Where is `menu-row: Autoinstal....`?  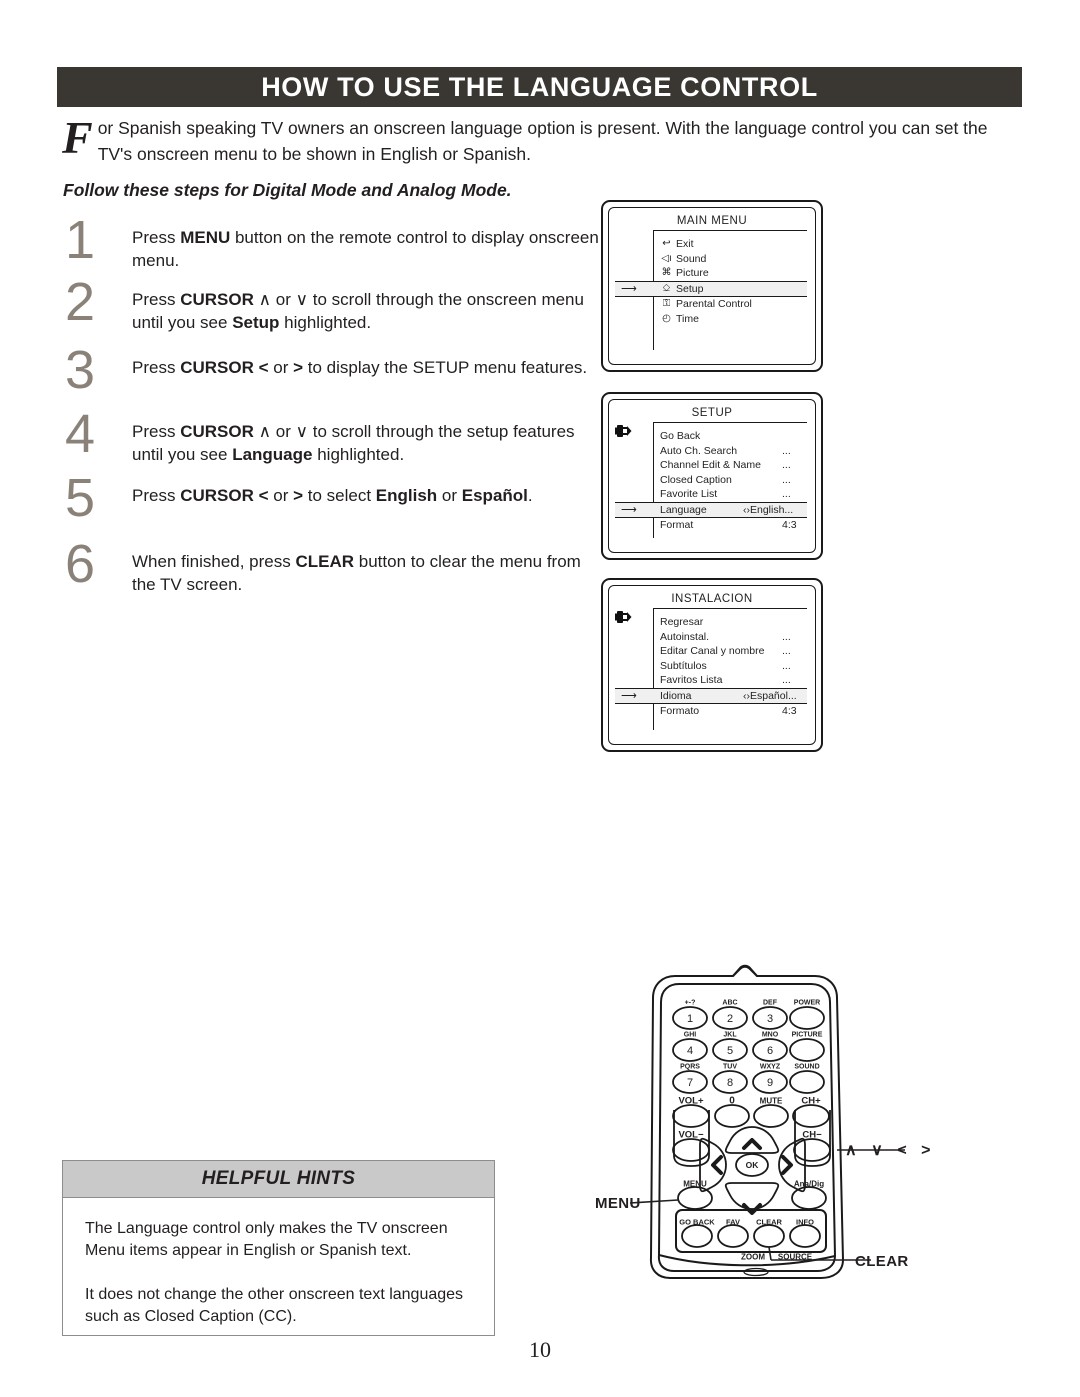
menu-row: Autoinstal.... is located at coordinates (730, 637).